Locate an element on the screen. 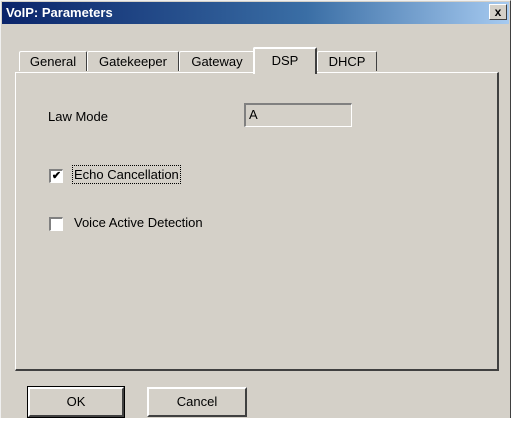 The image size is (511, 429). tab-gatekeeper: Gatekeeper is located at coordinates (133, 61).